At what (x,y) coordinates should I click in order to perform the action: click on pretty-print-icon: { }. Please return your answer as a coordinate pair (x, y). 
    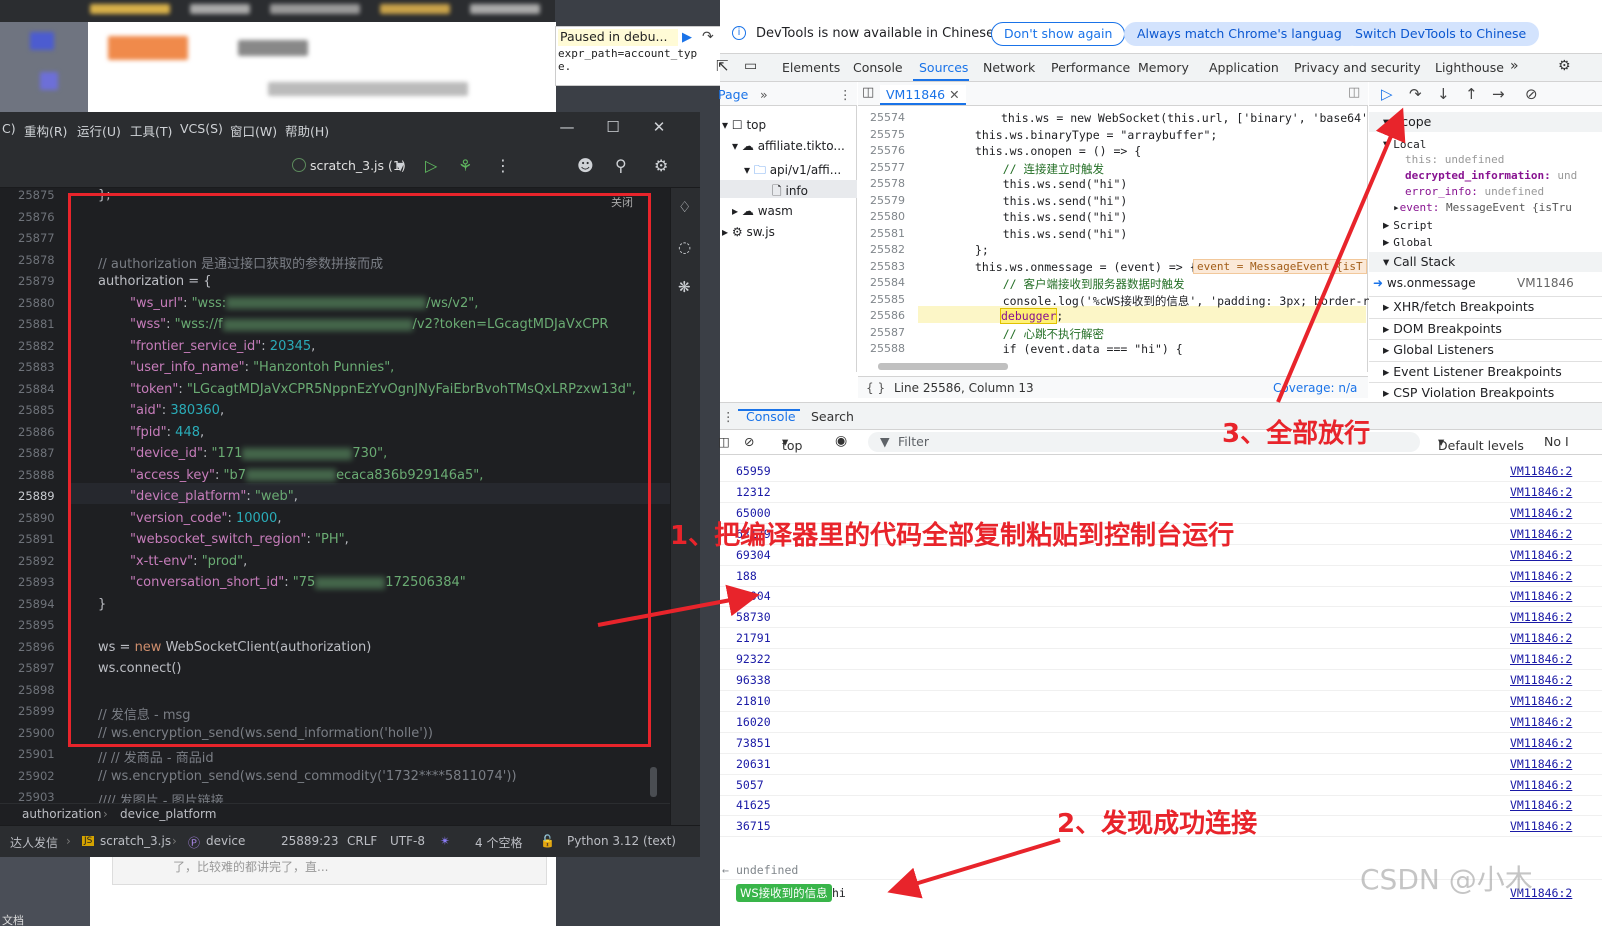
    Looking at the image, I should click on (875, 388).